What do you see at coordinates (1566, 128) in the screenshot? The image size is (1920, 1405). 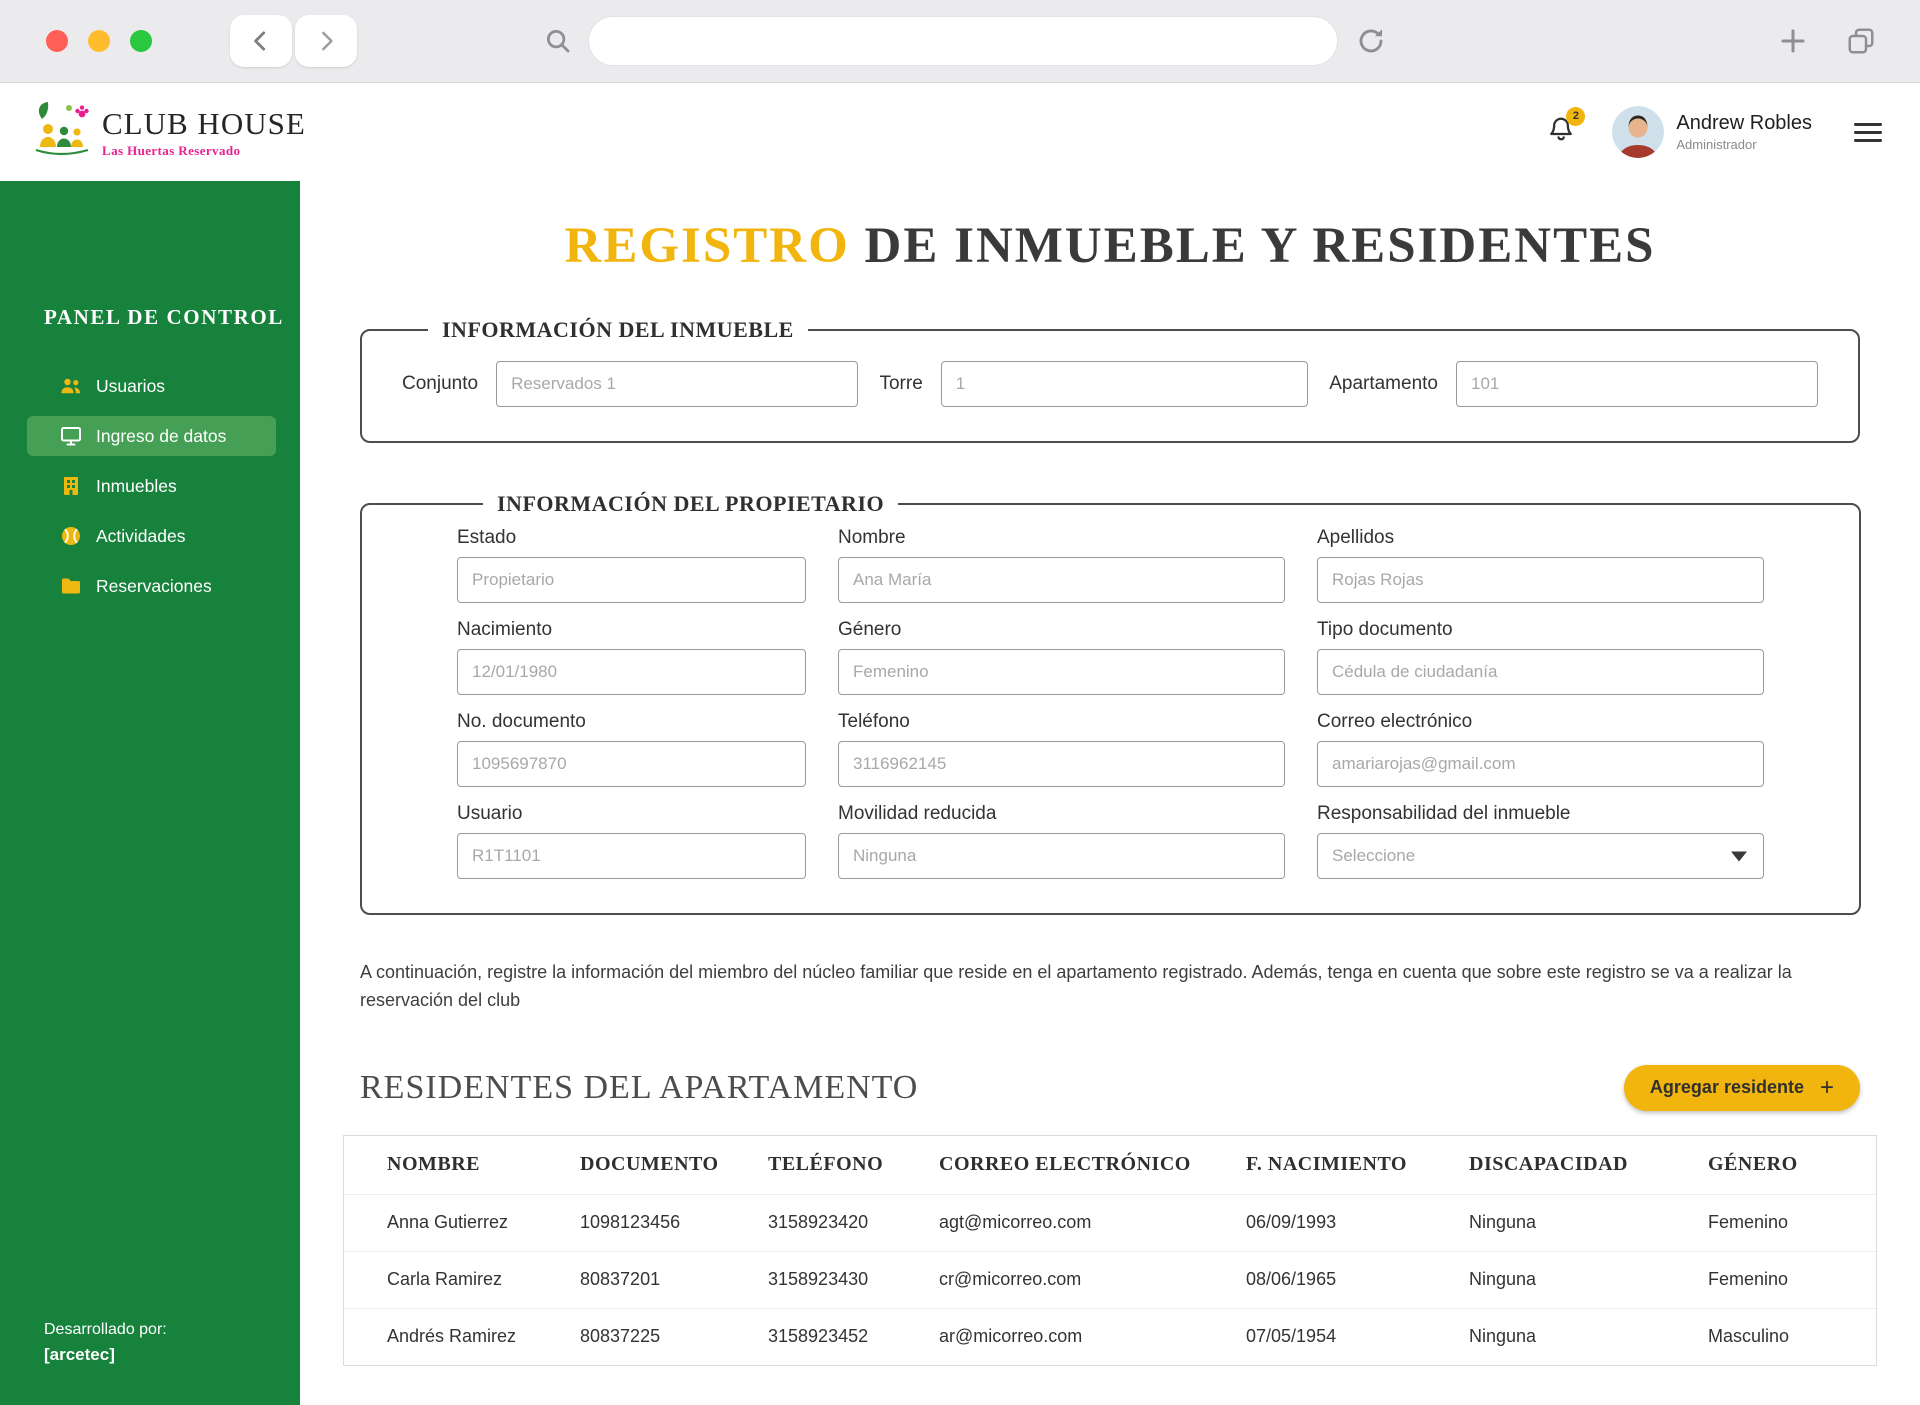 I see `notifications-button: 2` at bounding box center [1566, 128].